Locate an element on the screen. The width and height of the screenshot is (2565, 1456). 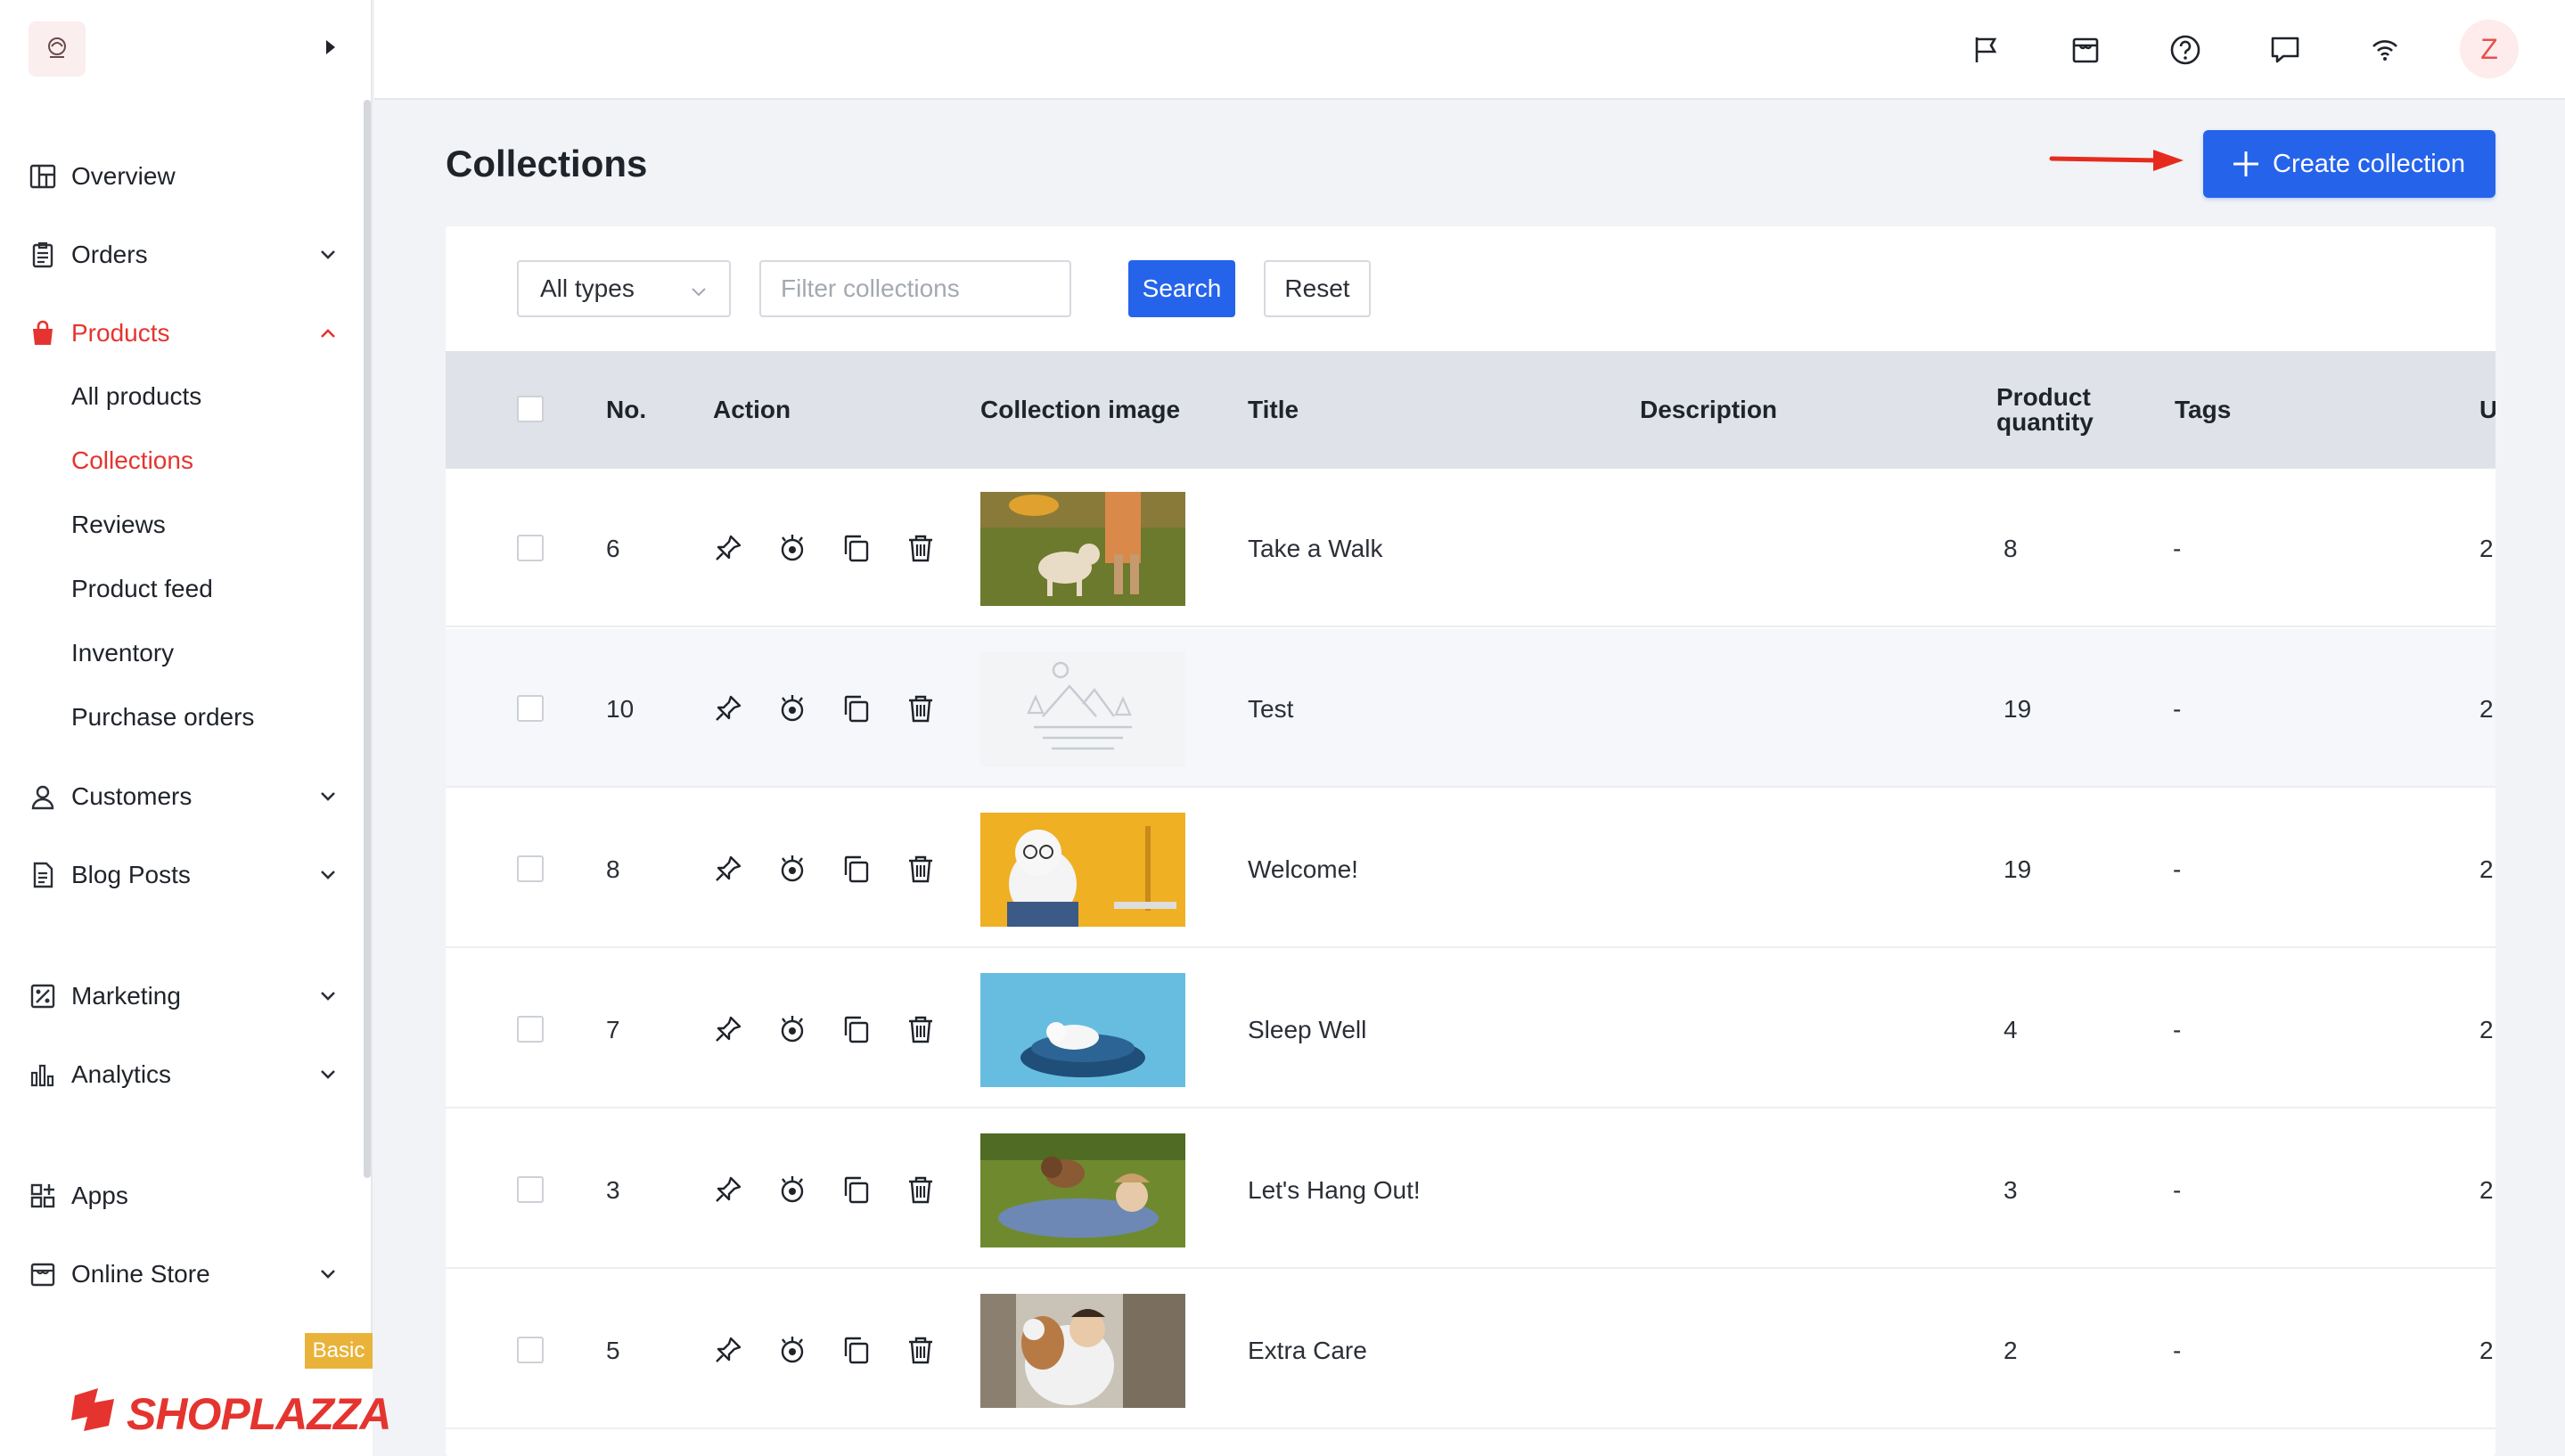
filter-collections-input is located at coordinates (915, 288).